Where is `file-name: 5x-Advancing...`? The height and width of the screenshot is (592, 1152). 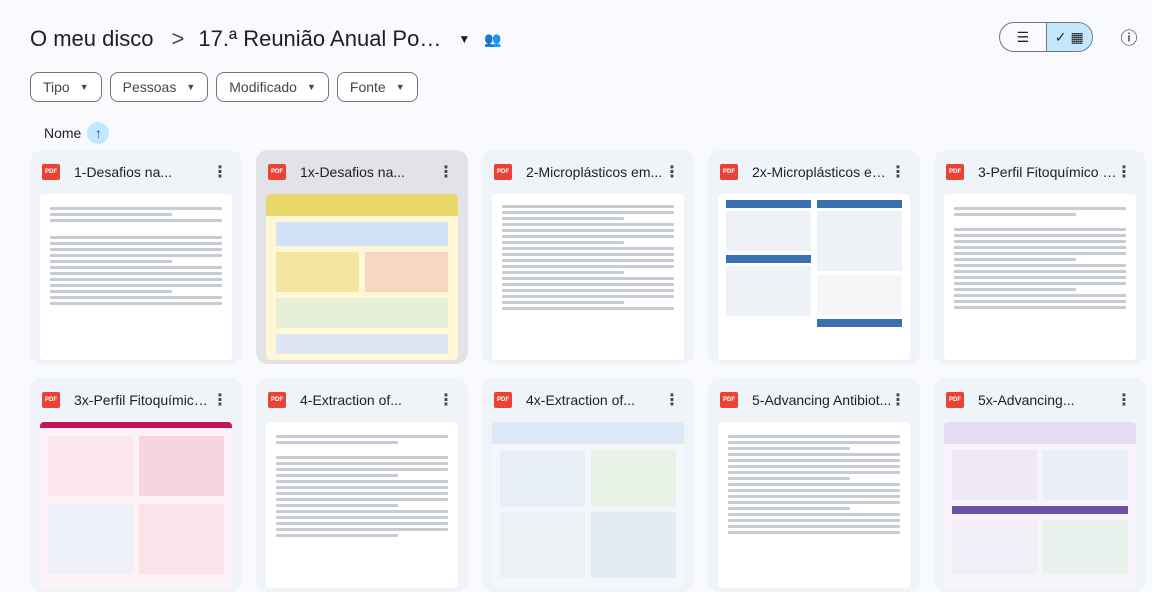
file-name: 5x-Advancing... is located at coordinates (1026, 400).